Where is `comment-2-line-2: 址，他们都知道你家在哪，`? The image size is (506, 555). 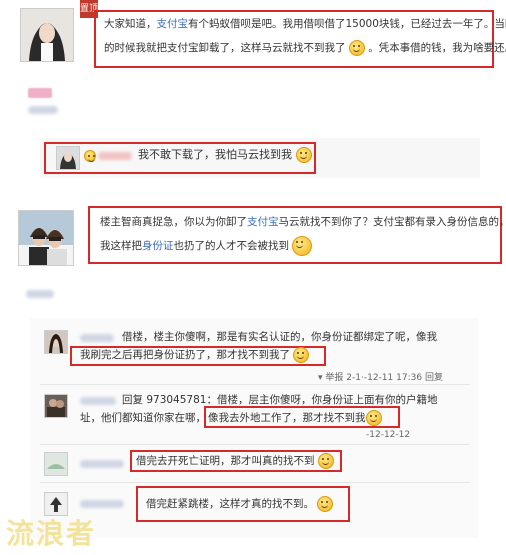 comment-2-line-2: 址，他们都知道你家在哪， is located at coordinates (143, 418).